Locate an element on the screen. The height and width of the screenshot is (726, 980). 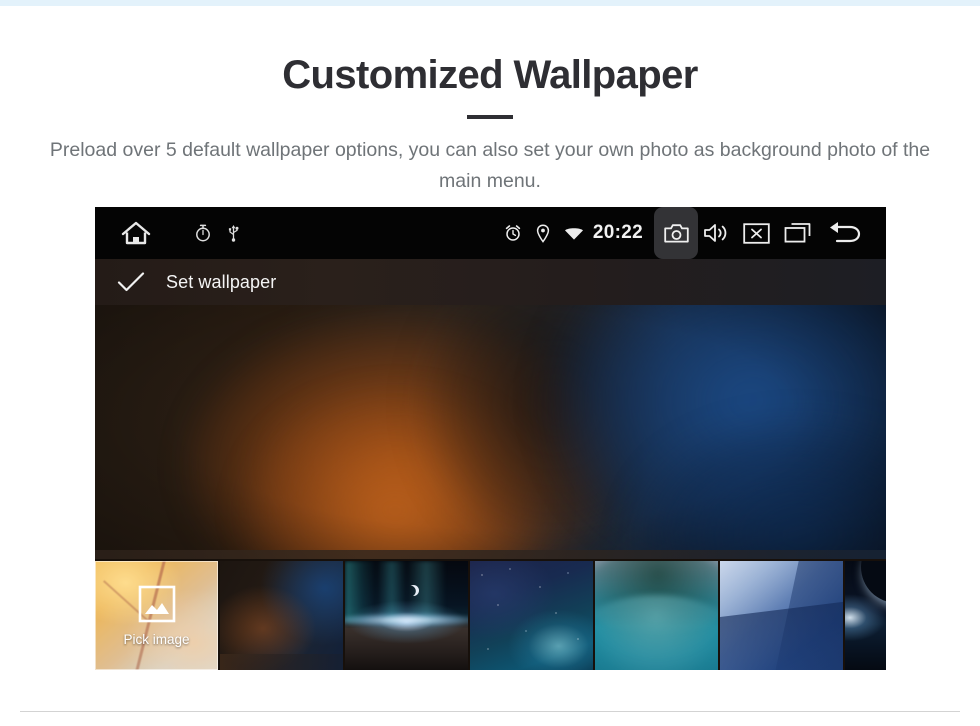
thumb-horizon-glow is located at coordinates (406, 620).